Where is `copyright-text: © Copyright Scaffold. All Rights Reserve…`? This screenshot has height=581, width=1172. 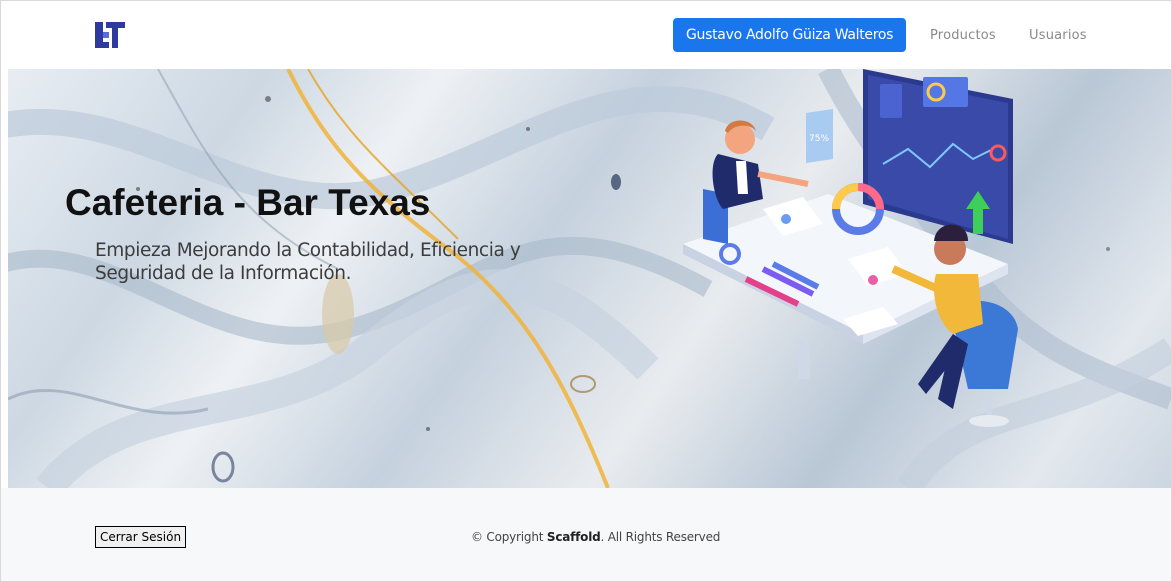 copyright-text: © Copyright Scaffold. All Rights Reserve… is located at coordinates (595, 537).